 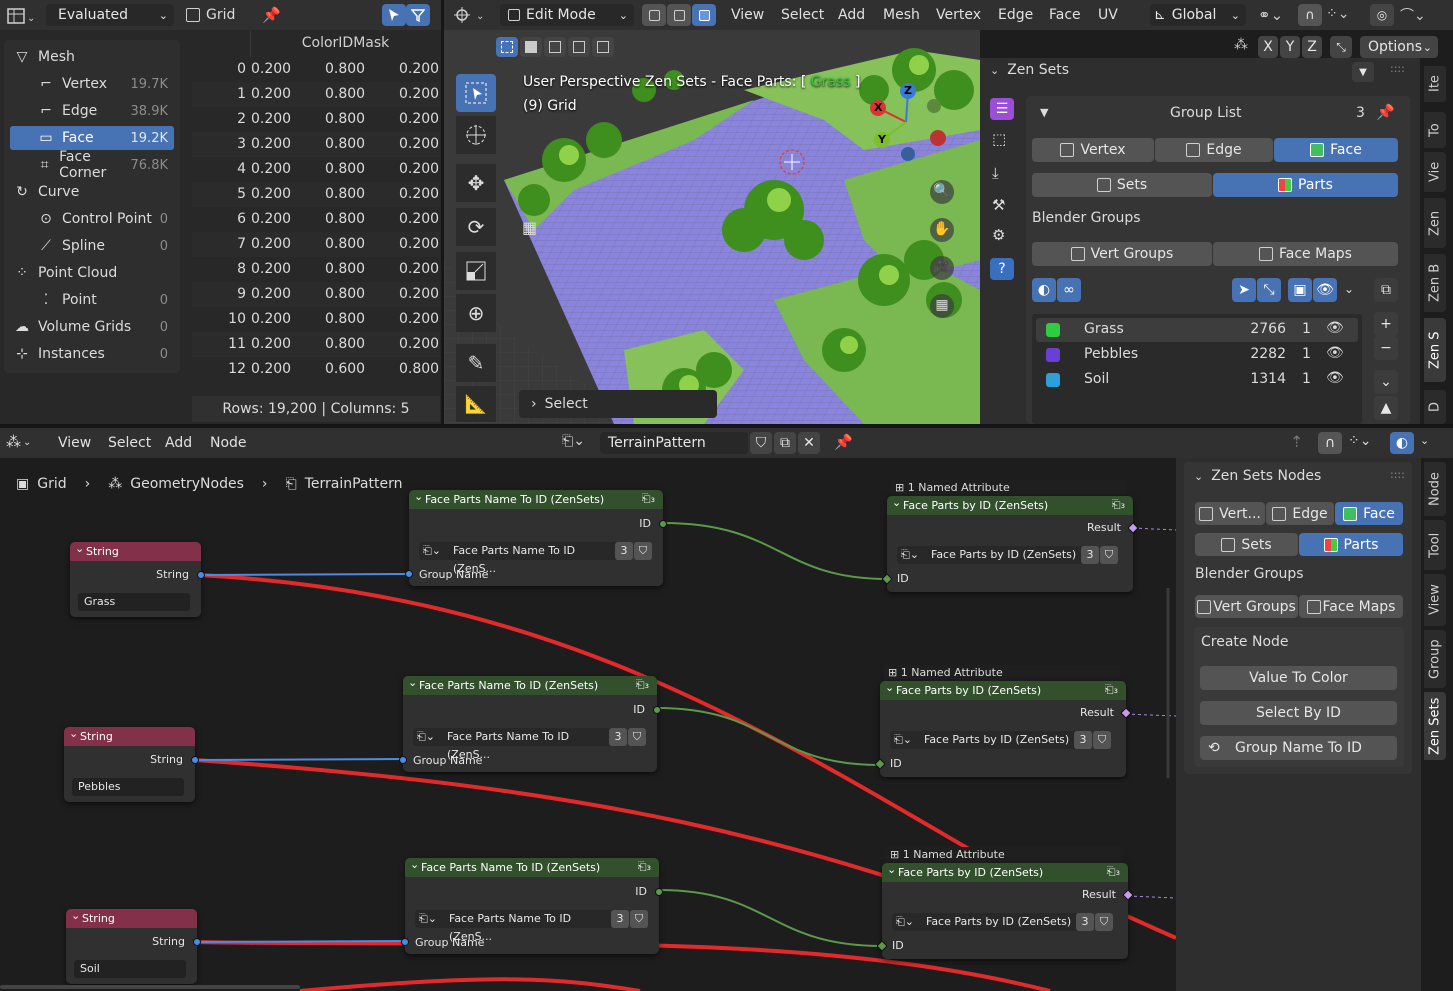 I want to click on table-row: 3 0.200 0.800 0.200, so click(x=316, y=144).